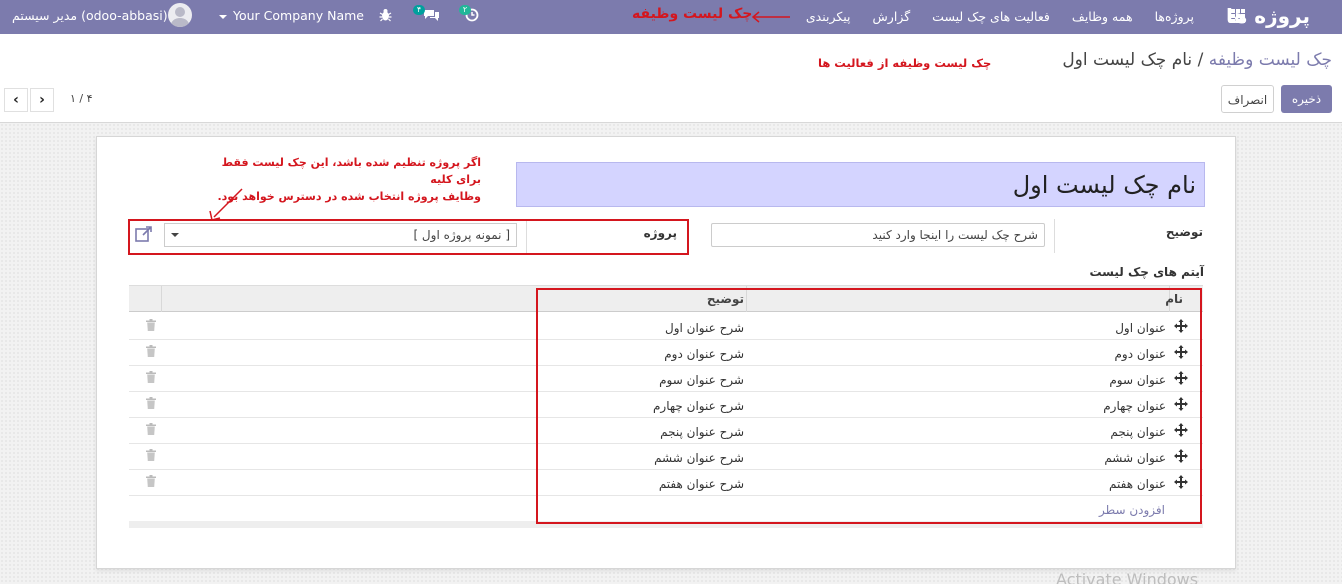  What do you see at coordinates (905, 63) in the screenshot?
I see `breadcrumb-annotation: چک لیست وظیفه از فعالیت ها` at bounding box center [905, 63].